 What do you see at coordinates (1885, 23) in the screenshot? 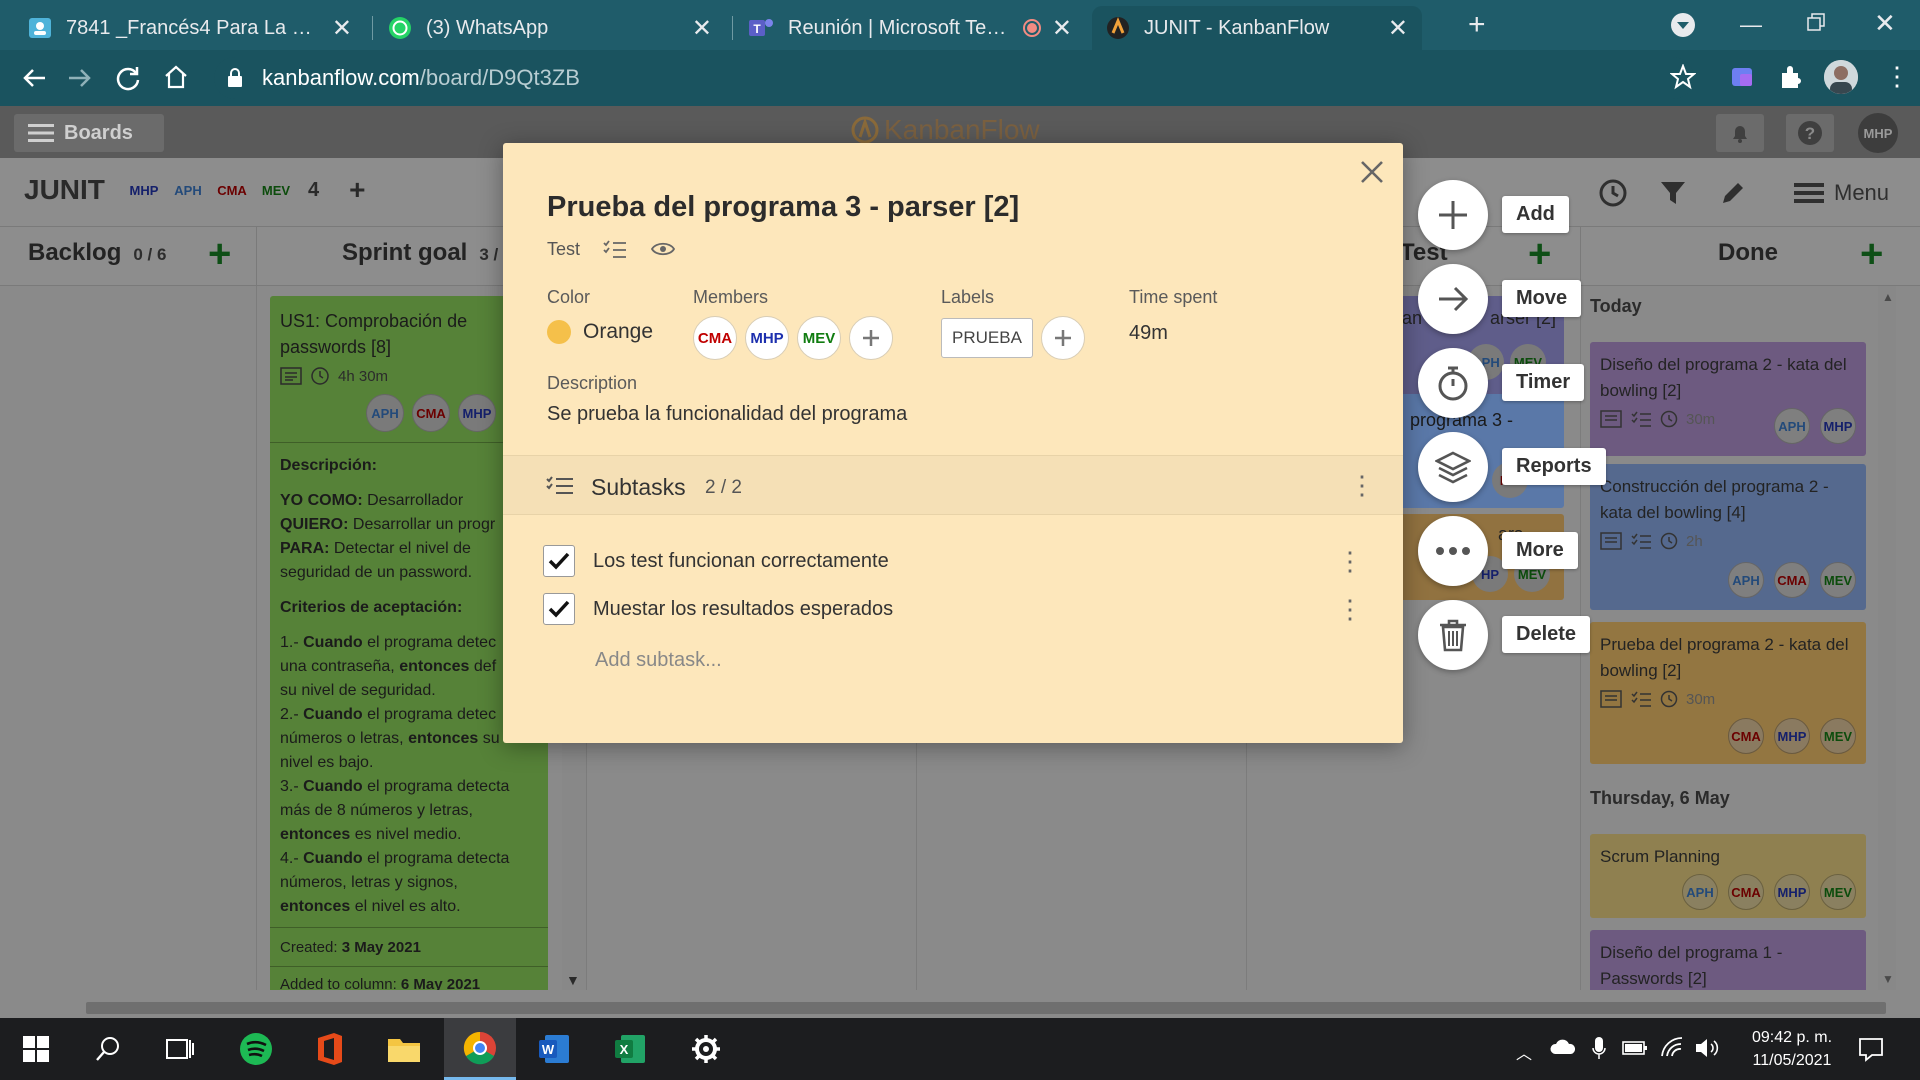
I see `close-window-button: ✕` at bounding box center [1885, 23].